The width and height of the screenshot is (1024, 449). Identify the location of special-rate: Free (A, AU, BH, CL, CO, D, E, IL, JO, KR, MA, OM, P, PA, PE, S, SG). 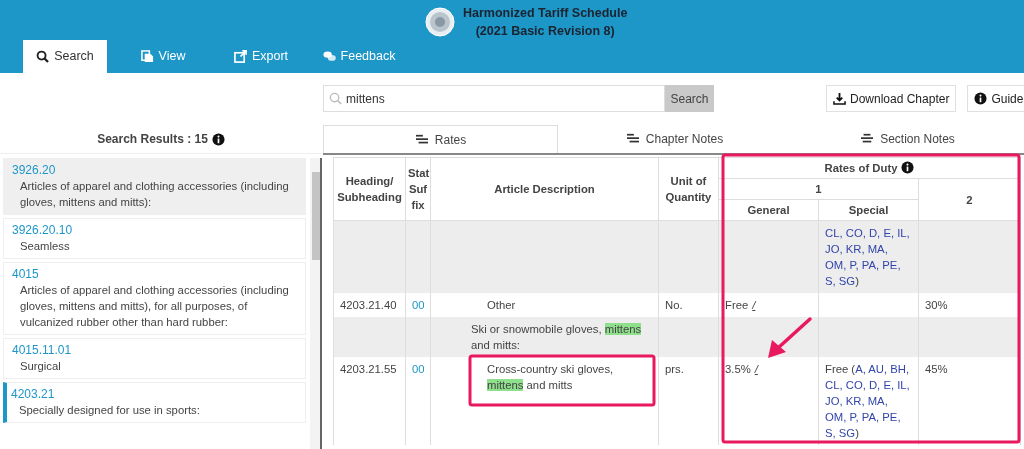
(867, 401).